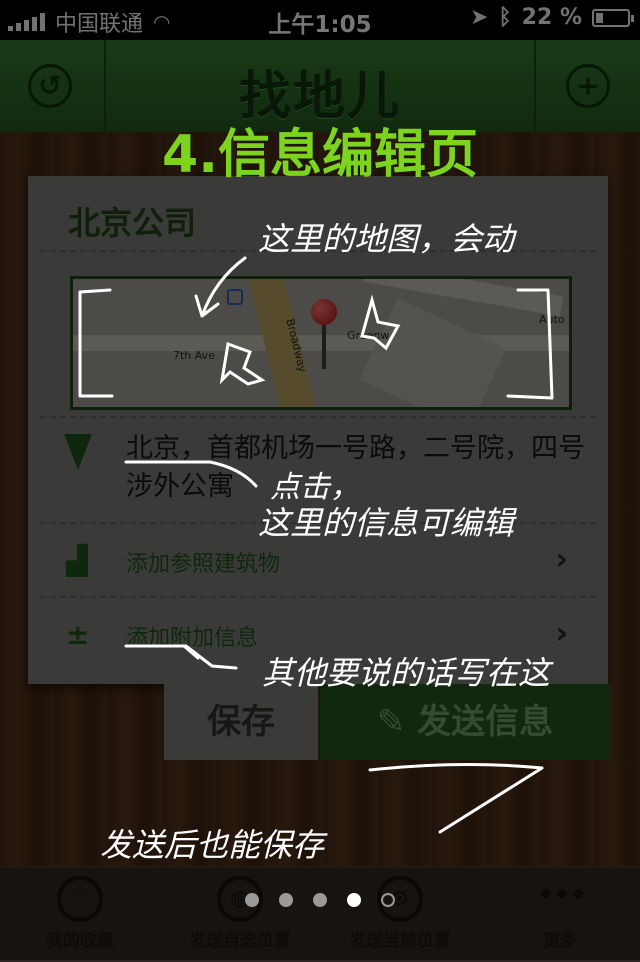  Describe the element at coordinates (132, 221) in the screenshot. I see `place-title: 北京公司` at that location.